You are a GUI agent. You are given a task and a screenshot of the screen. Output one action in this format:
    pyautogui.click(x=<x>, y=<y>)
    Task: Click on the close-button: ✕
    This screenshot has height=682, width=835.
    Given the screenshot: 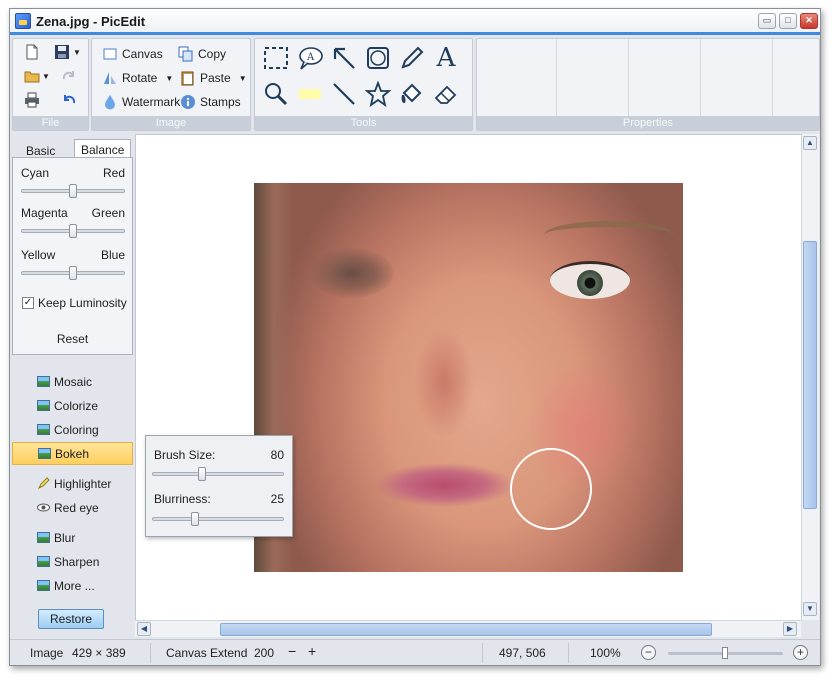 What is the action you would take?
    pyautogui.click(x=809, y=21)
    